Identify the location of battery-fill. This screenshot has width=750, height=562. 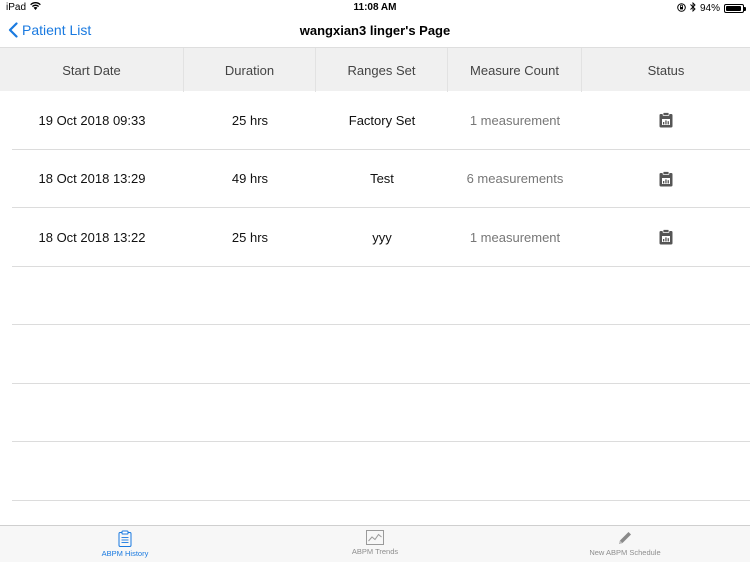
(734, 8).